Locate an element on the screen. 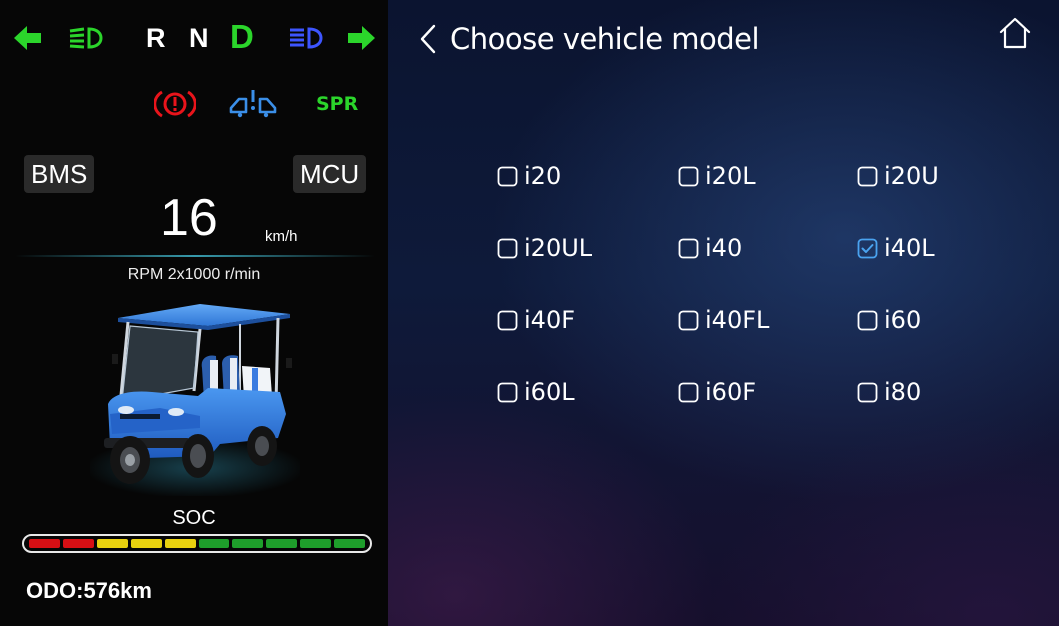  bms-button: BMS is located at coordinates (59, 174).